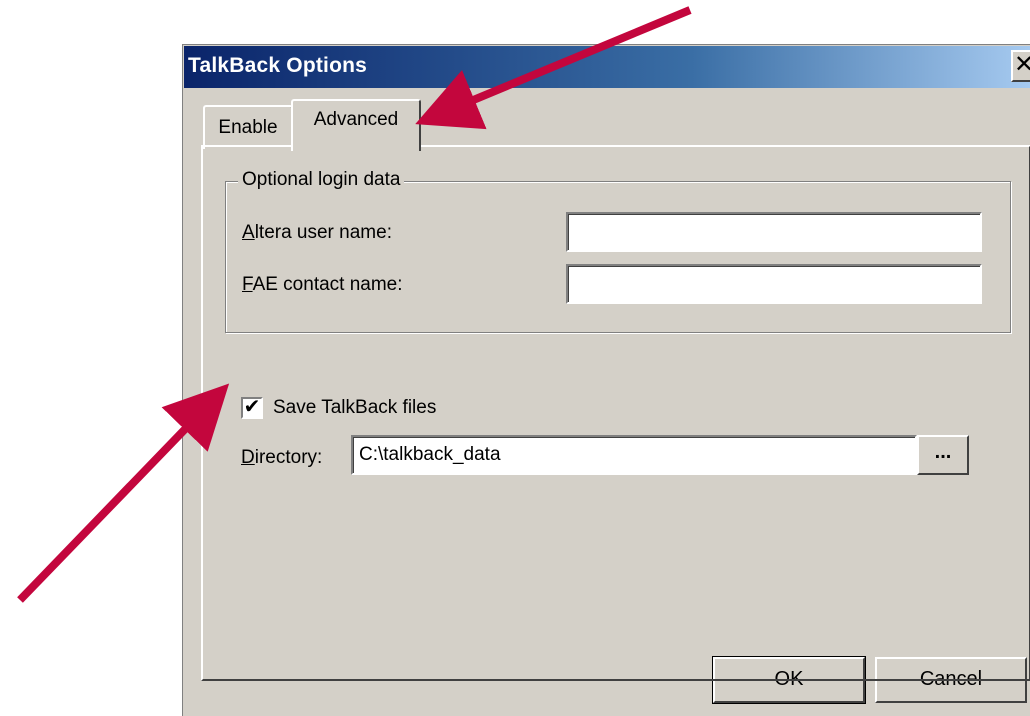 Image resolution: width=1030 pixels, height=716 pixels. I want to click on close-icon: ✕, so click(1021, 64).